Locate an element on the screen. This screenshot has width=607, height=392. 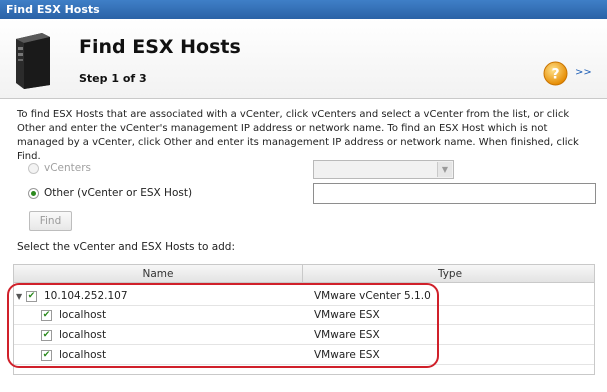
vcenters-option: vCenters is located at coordinates (59, 168).